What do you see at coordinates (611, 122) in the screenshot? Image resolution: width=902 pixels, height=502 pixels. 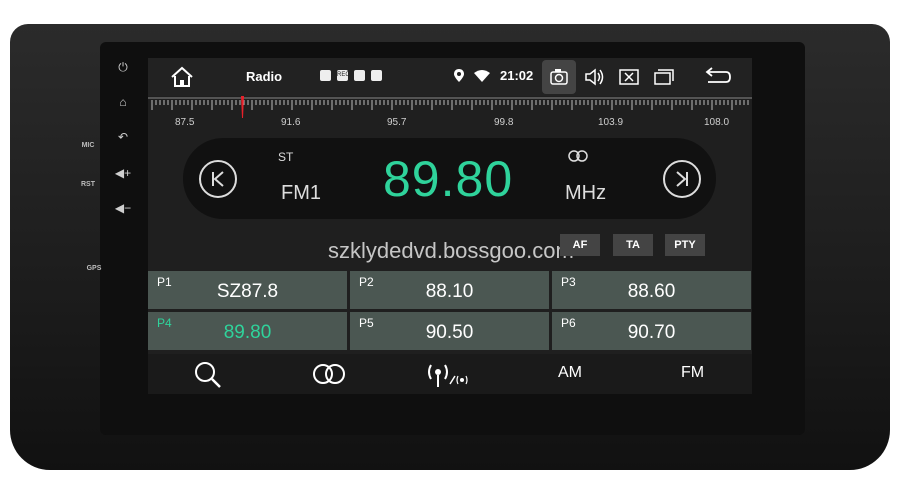 I see `ruler-label: 103.9` at bounding box center [611, 122].